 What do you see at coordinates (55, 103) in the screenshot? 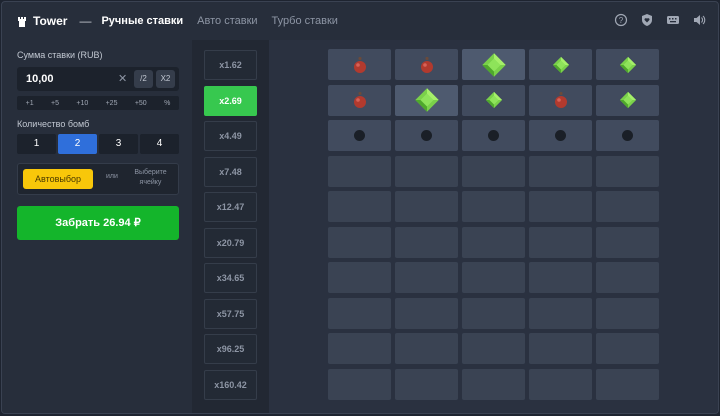
I see `quick-bet-plus5: +5` at bounding box center [55, 103].